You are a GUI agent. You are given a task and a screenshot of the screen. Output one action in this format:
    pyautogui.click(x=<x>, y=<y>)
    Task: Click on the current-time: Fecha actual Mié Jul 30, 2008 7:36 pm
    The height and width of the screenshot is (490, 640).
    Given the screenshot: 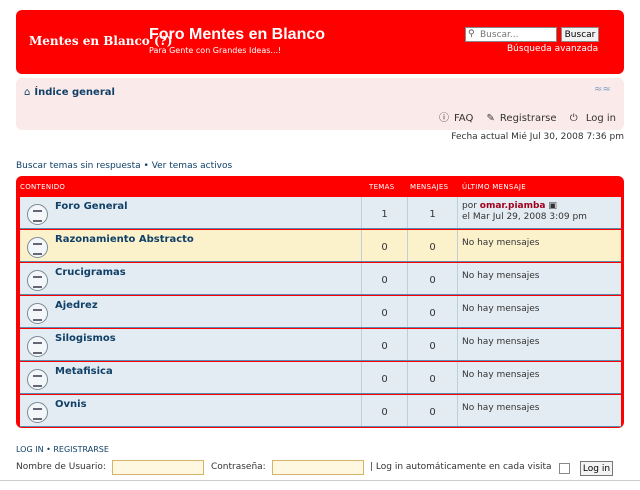 What is the action you would take?
    pyautogui.click(x=537, y=137)
    